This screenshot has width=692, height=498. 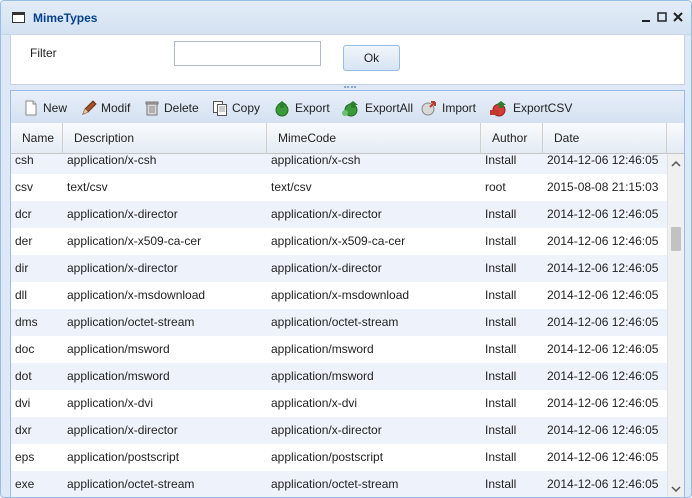 I want to click on ok-button-label: Ok, so click(x=371, y=58).